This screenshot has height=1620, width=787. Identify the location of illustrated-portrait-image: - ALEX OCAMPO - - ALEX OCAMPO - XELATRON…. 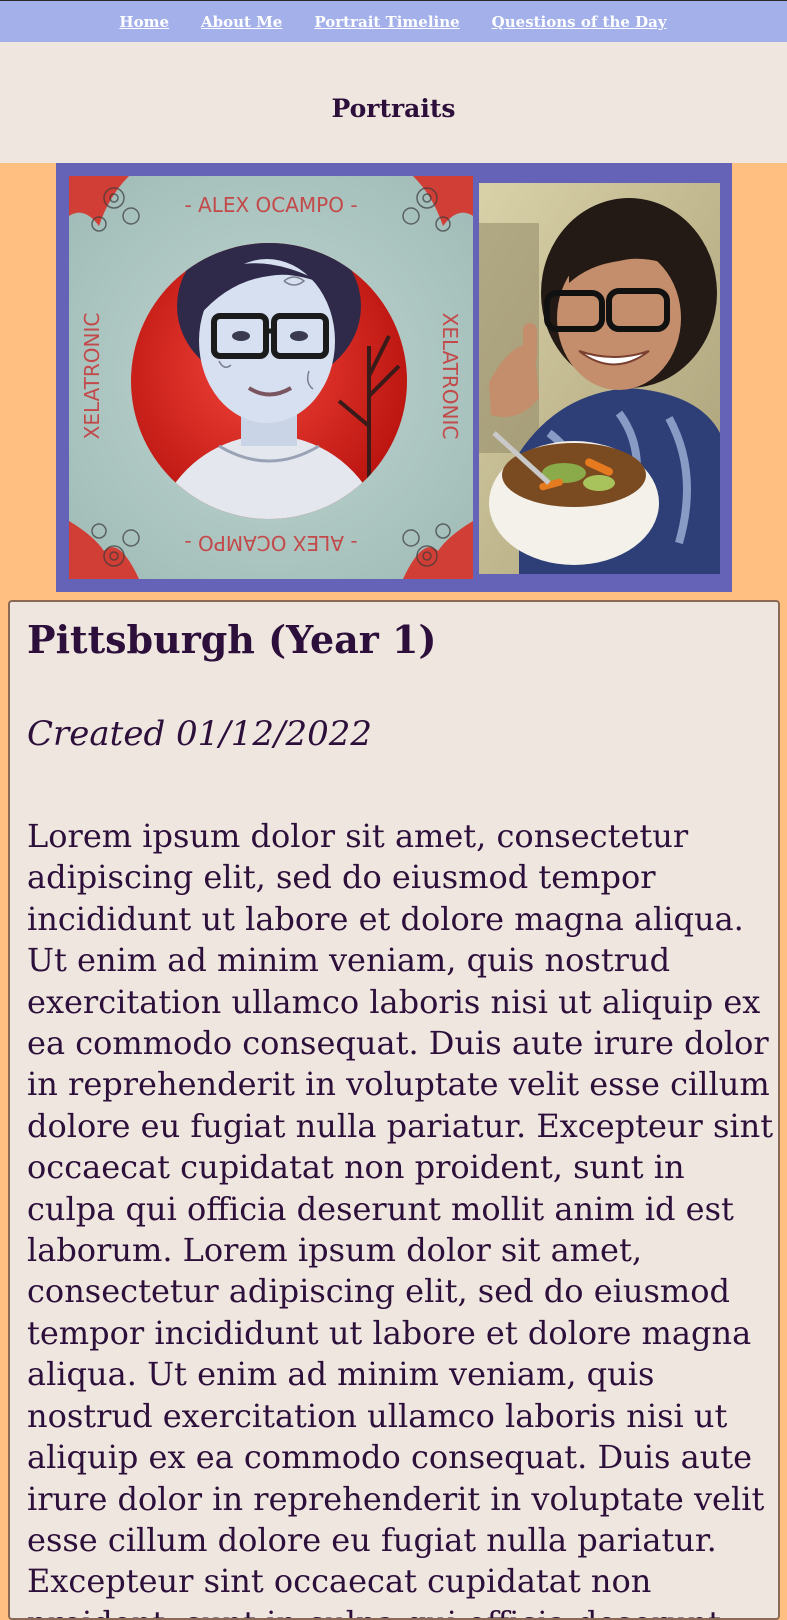
(271, 377).